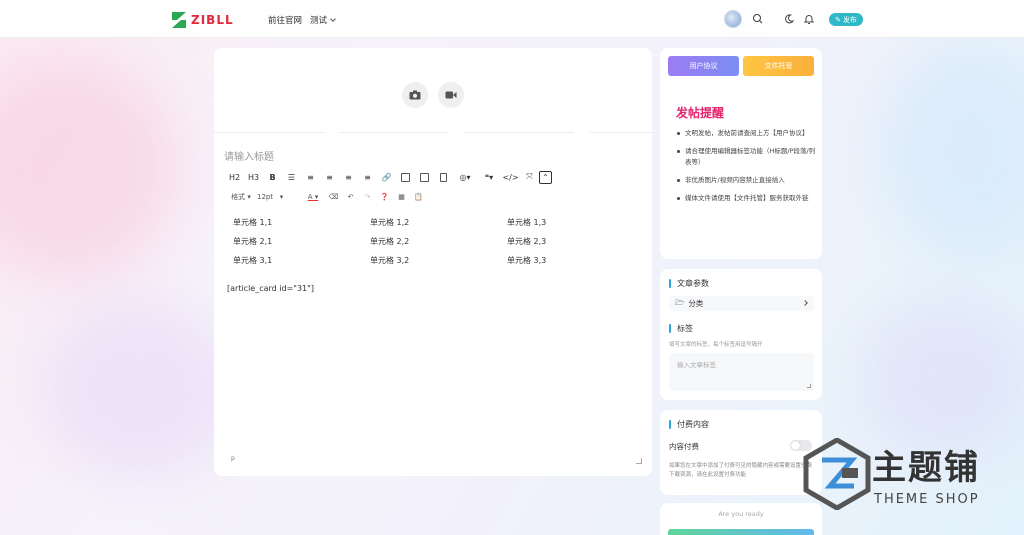 Image resolution: width=1024 pixels, height=535 pixels. I want to click on format-label: 格式, so click(238, 197).